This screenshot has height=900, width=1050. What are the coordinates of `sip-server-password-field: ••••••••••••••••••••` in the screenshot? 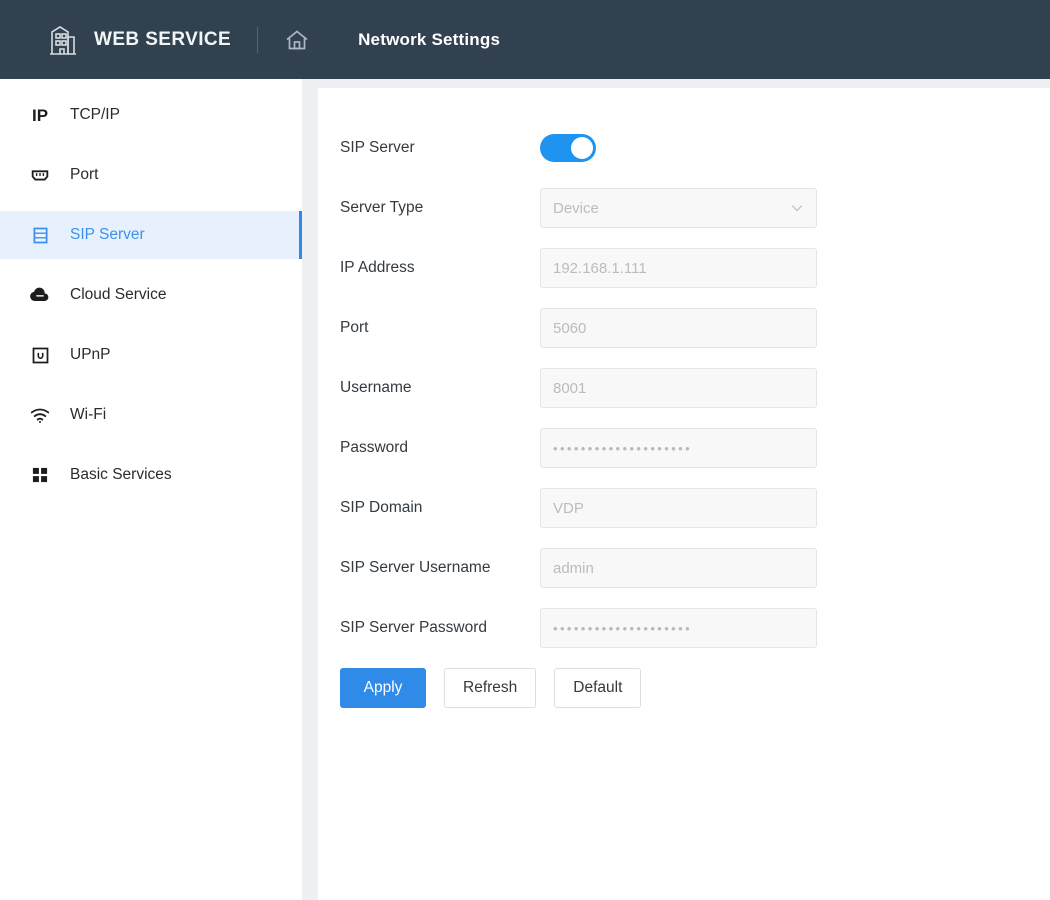 It's located at (678, 628).